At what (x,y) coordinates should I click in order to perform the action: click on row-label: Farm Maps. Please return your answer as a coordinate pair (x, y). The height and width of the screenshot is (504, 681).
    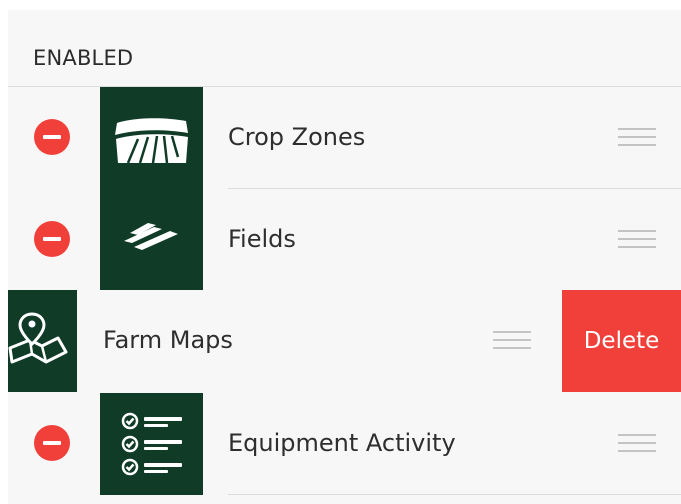
    Looking at the image, I should click on (168, 340).